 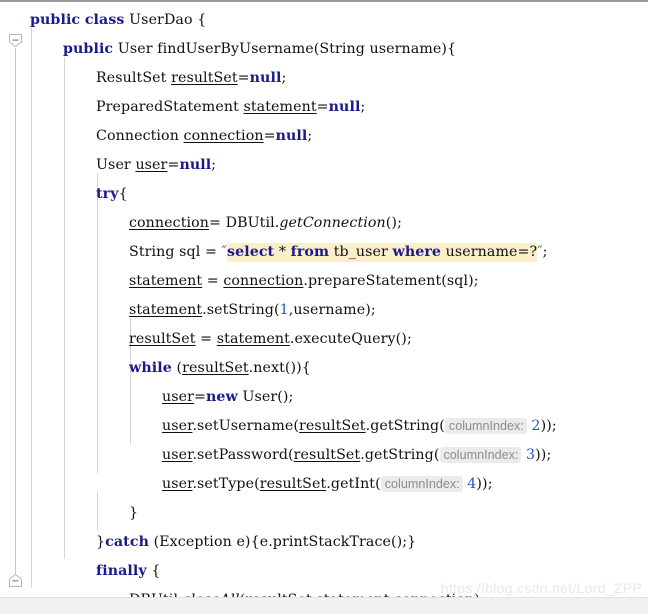 I want to click on csdn-watermark: https://blog.csdn.net/Lord_ZPP, so click(x=541, y=588).